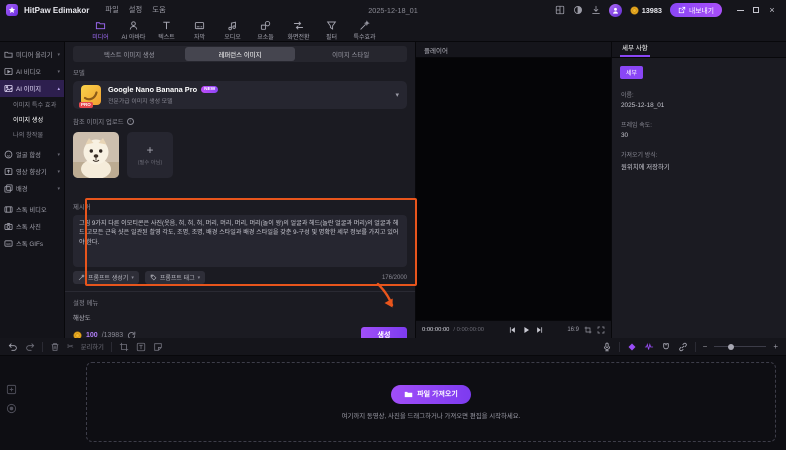  Describe the element at coordinates (540, 330) in the screenshot. I see `next-frame-icon` at that location.